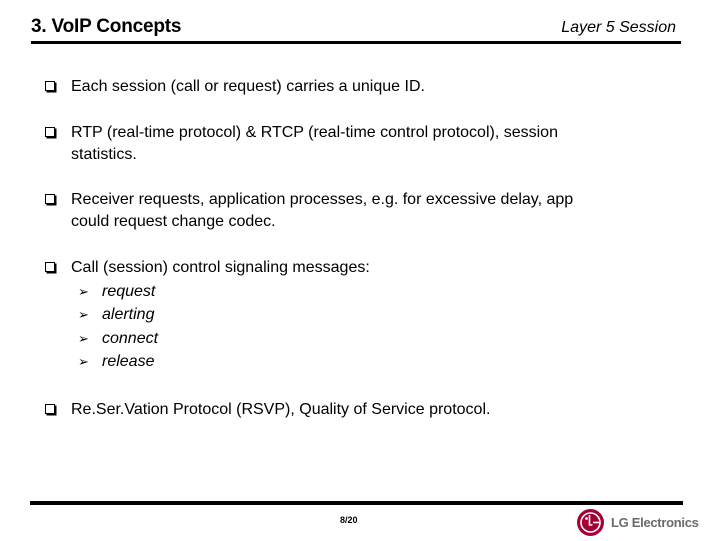 The height and width of the screenshot is (541, 720). What do you see at coordinates (130, 338) in the screenshot?
I see `sub-bullet-text: connect` at bounding box center [130, 338].